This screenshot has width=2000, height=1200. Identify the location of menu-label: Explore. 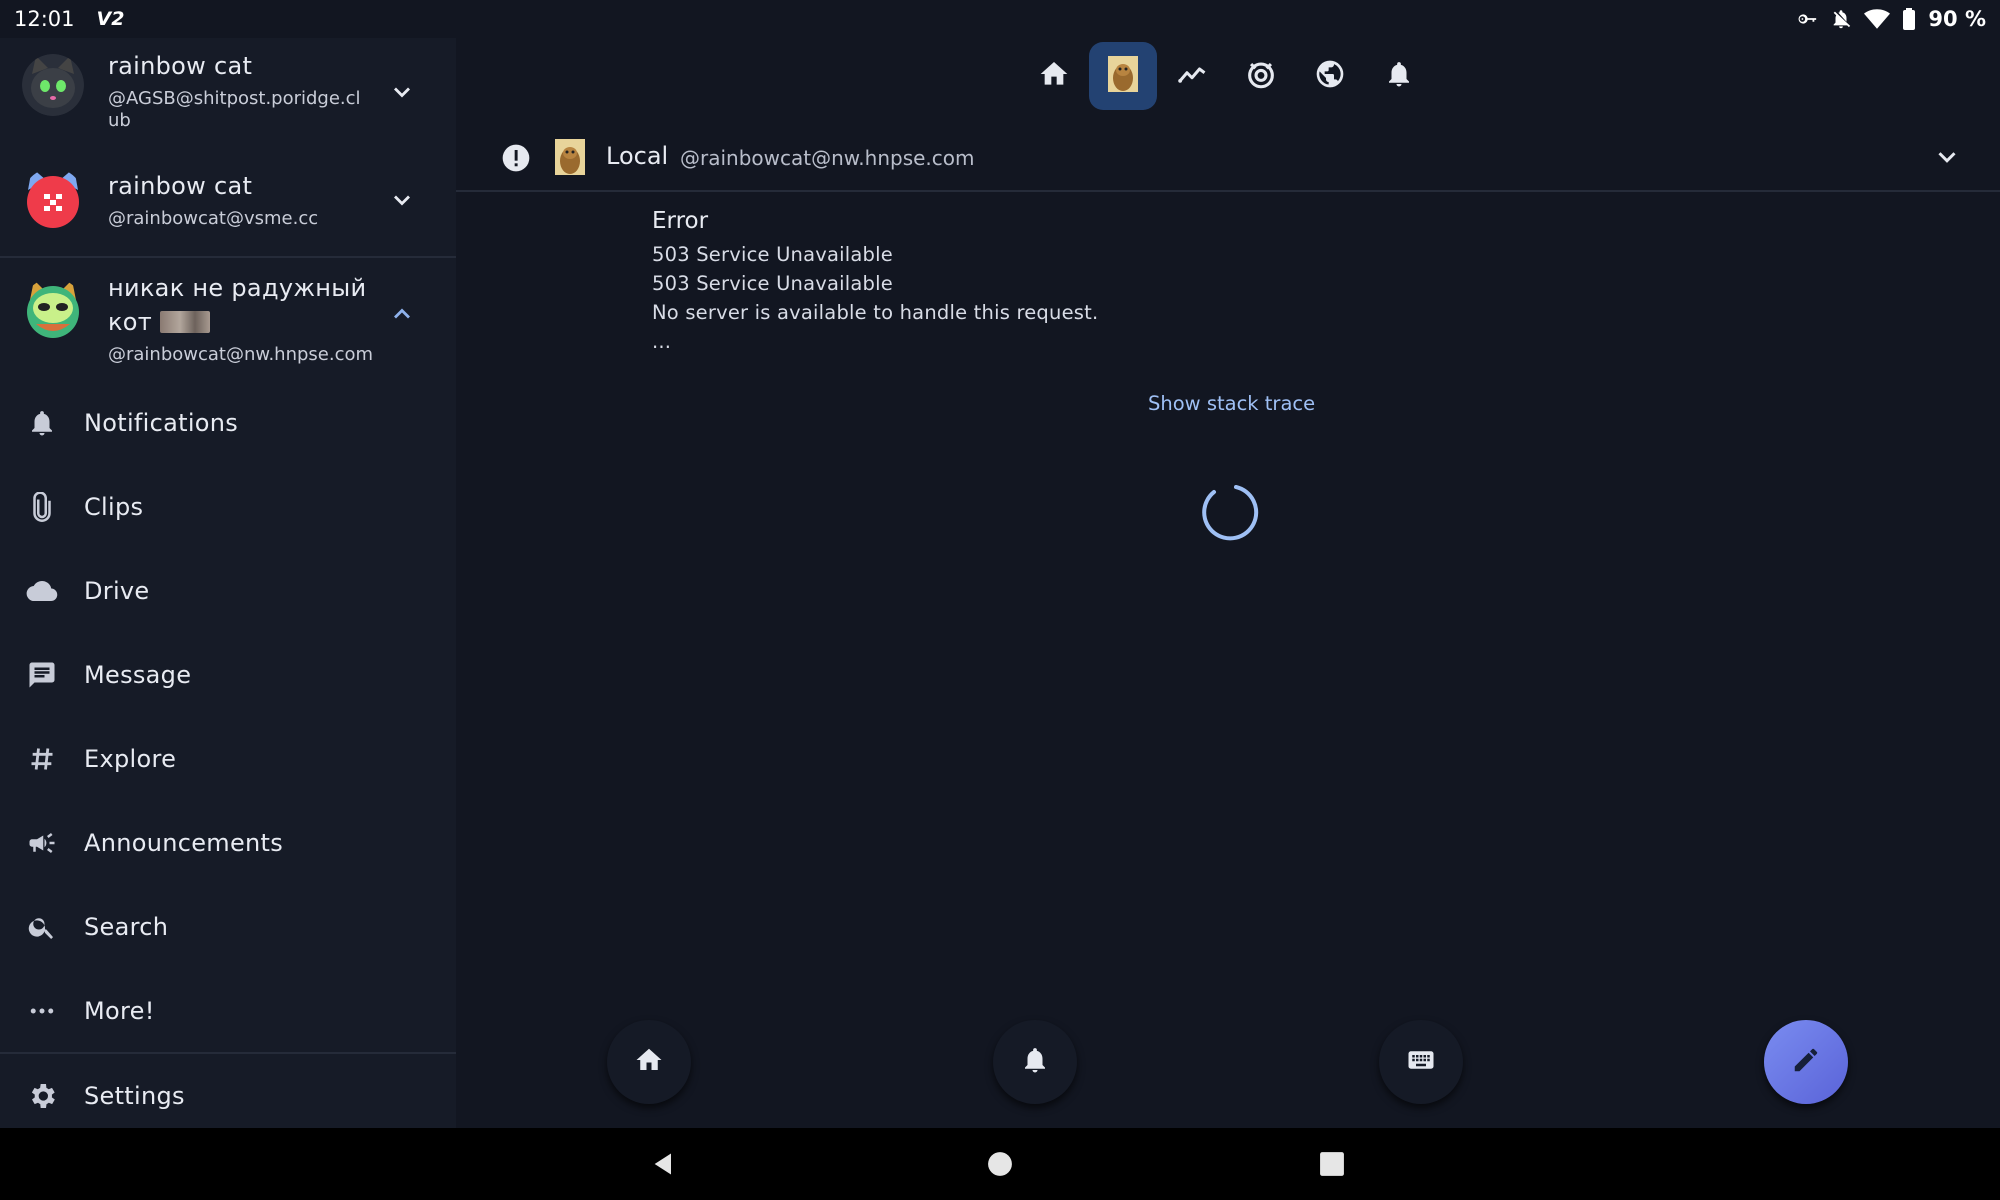
(130, 759).